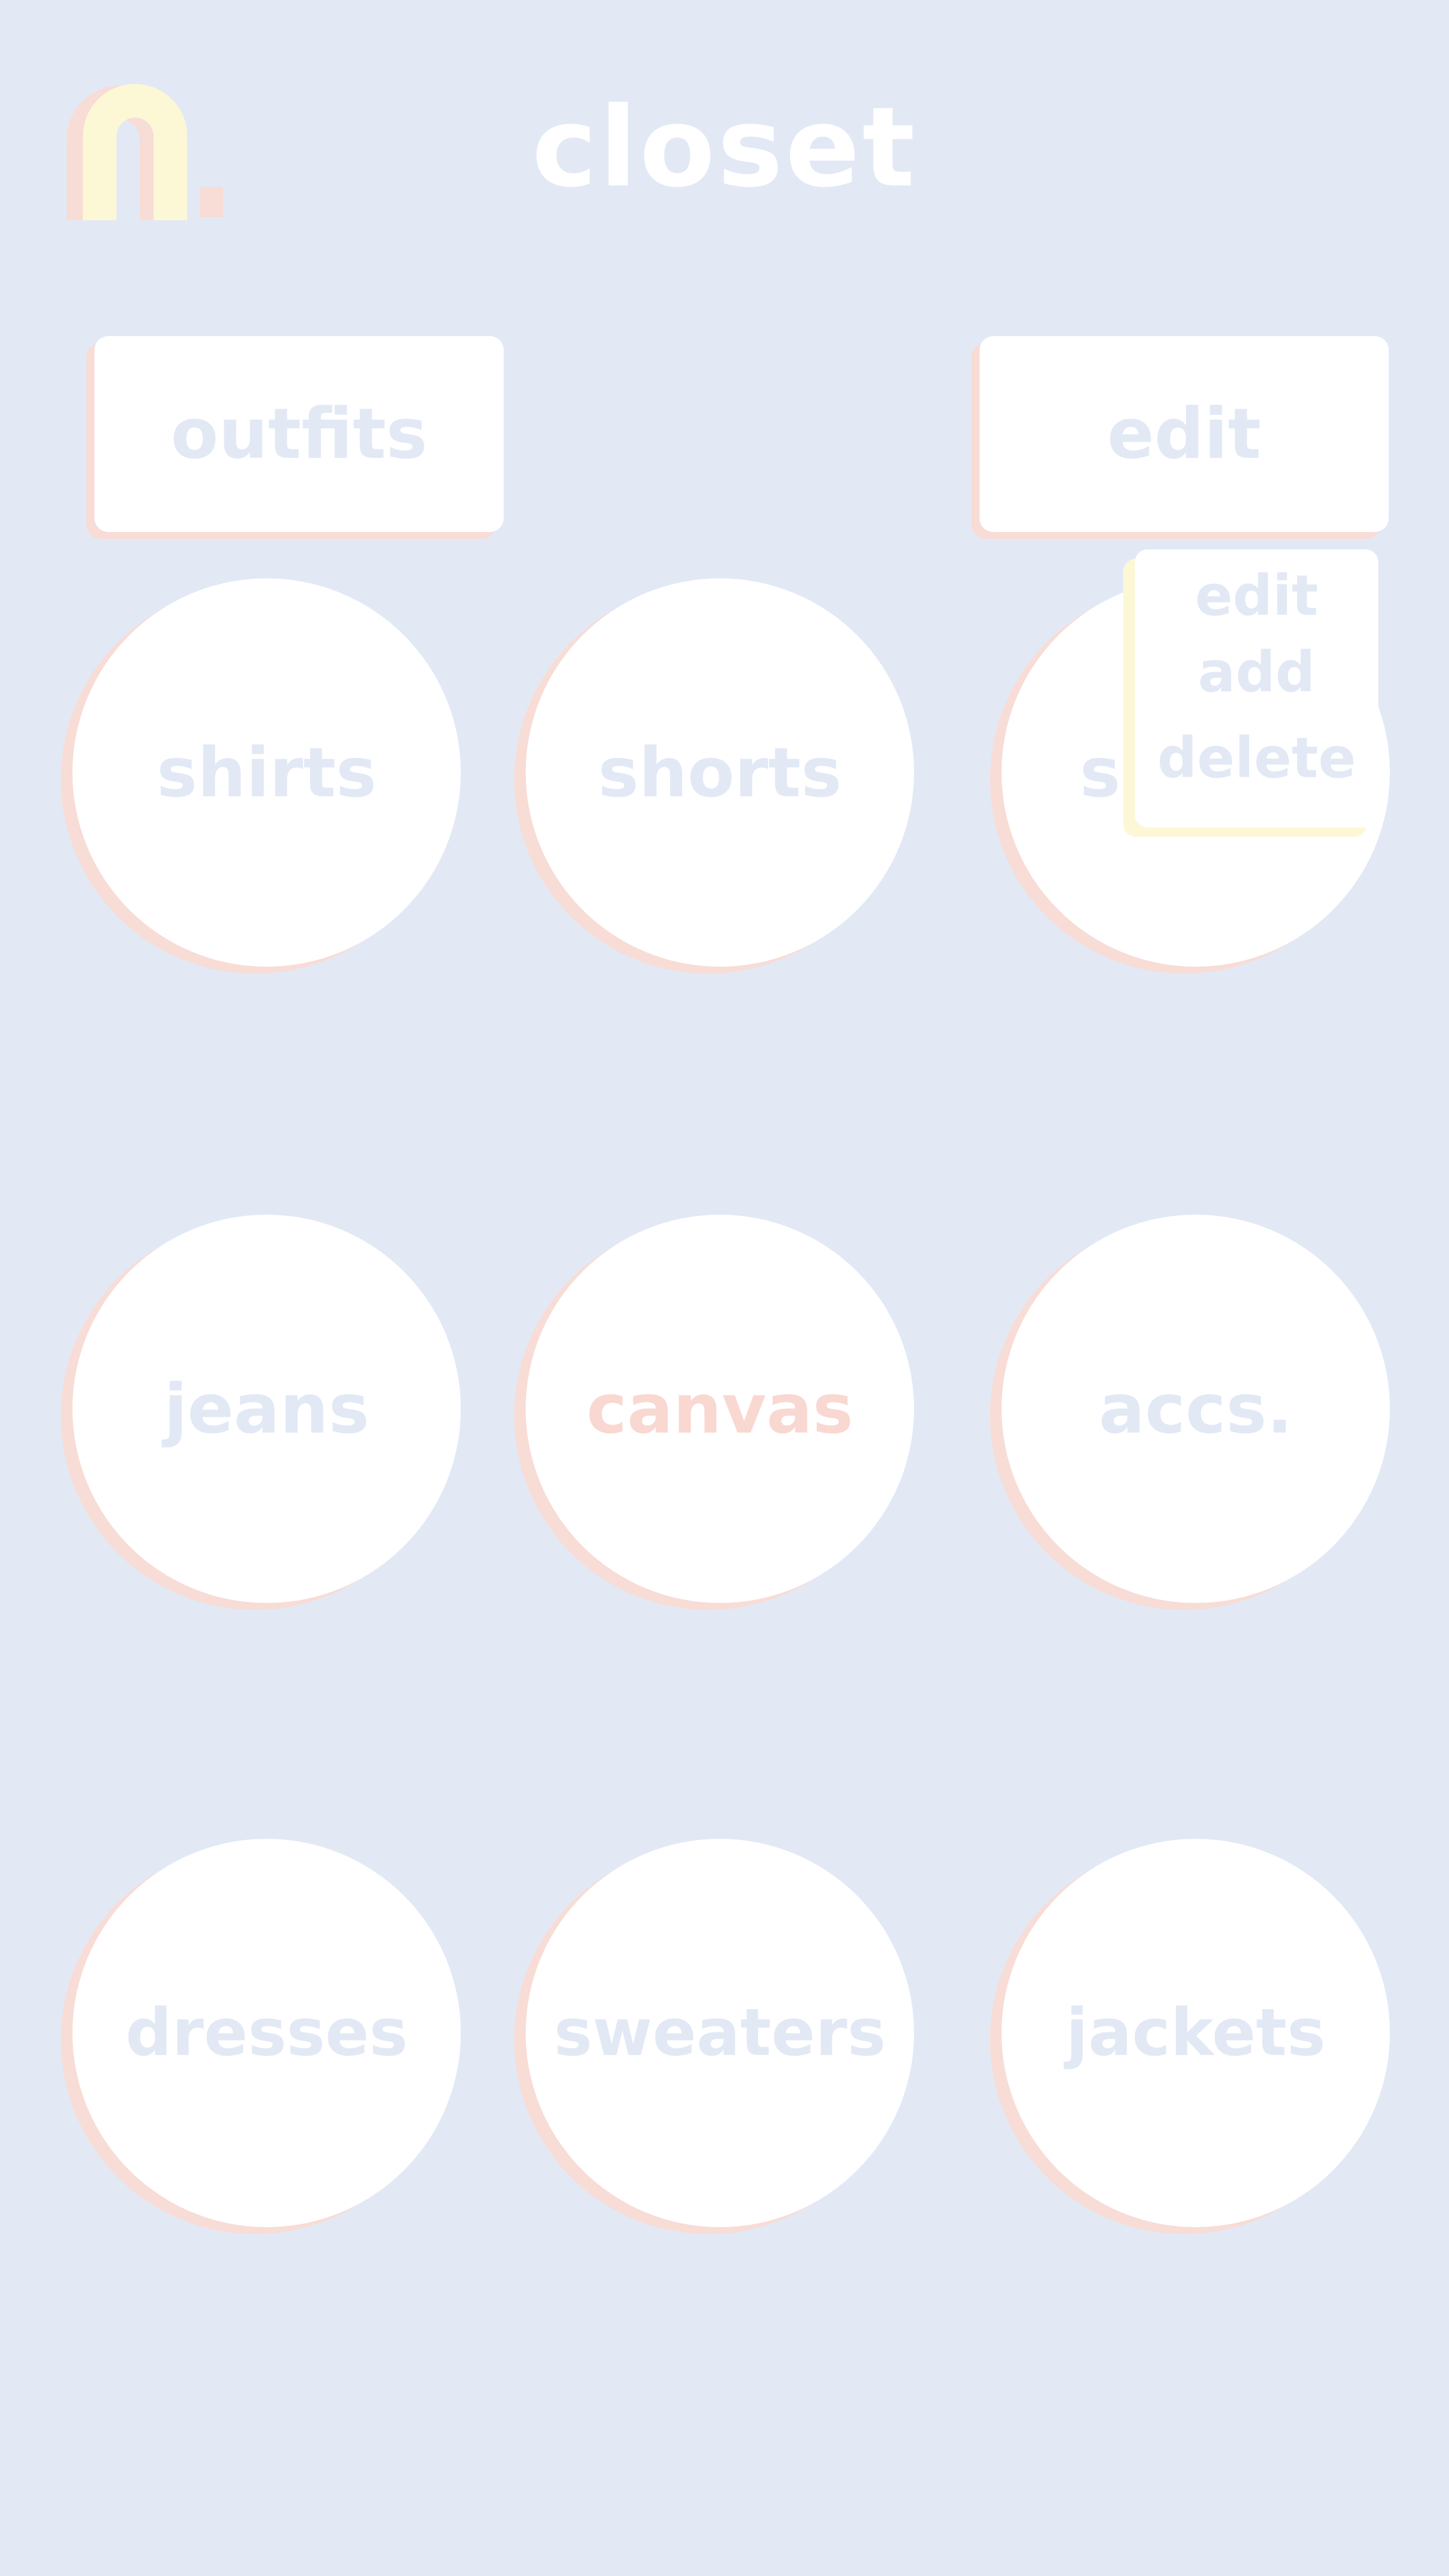 The height and width of the screenshot is (2576, 1449). Describe the element at coordinates (720, 772) in the screenshot. I see `category-shorts: shorts` at that location.